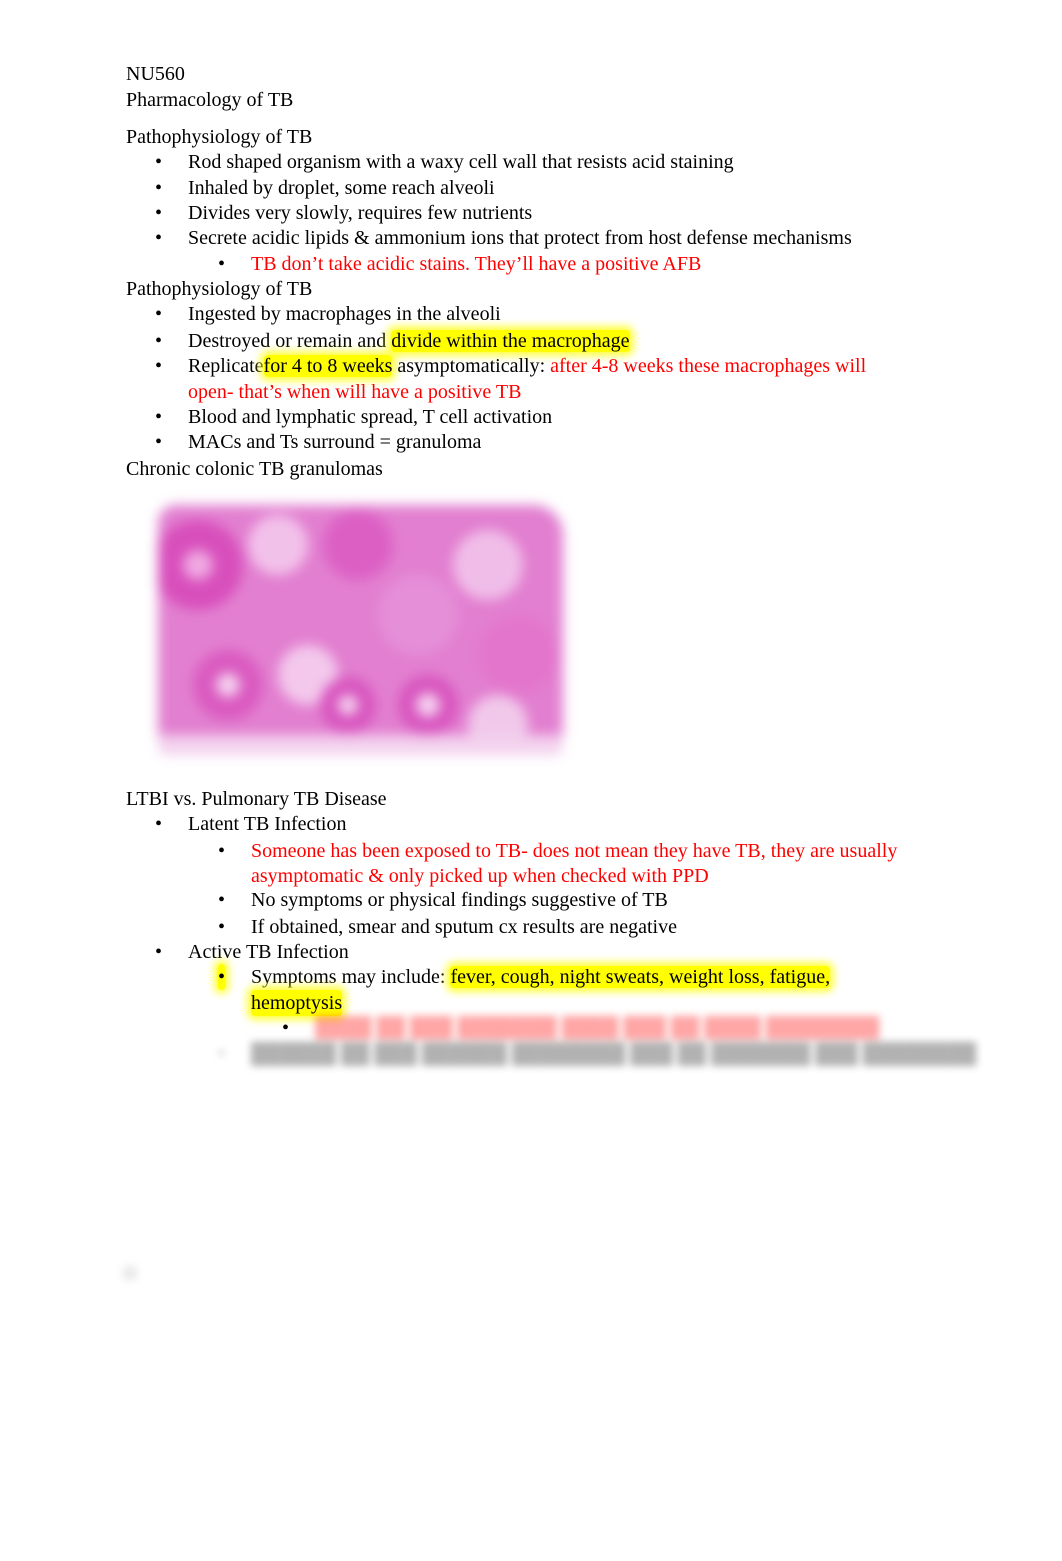 The width and height of the screenshot is (1062, 1561). I want to click on section-heading-pathophysiology-2: Pathophysiology of TB, so click(219, 289).